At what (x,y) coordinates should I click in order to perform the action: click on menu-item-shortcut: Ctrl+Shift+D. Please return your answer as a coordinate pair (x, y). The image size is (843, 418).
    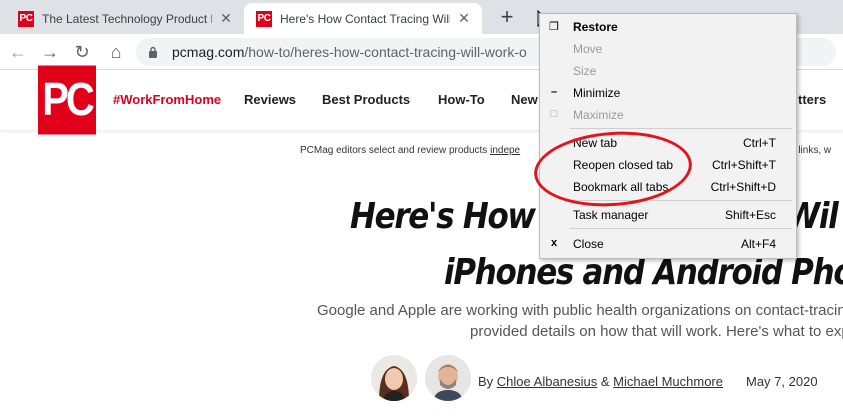
    Looking at the image, I should click on (743, 187).